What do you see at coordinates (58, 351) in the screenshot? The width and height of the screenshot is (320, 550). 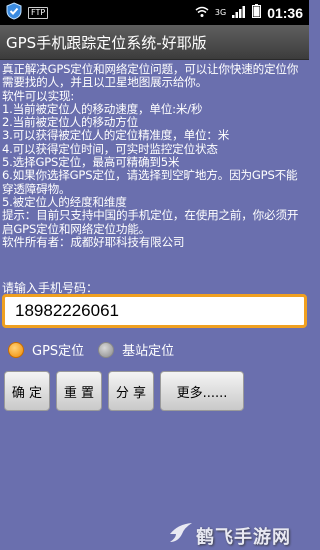 I see `gps-mode-label: GPS定位` at bounding box center [58, 351].